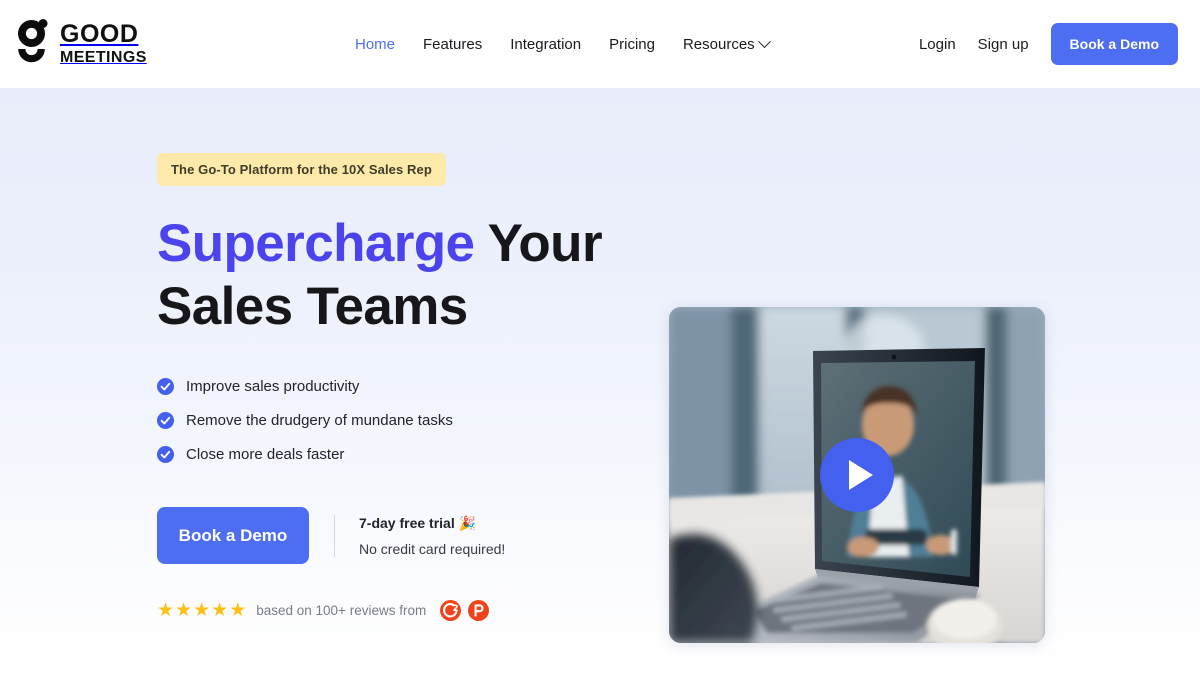 The image size is (1200, 675). What do you see at coordinates (860, 475) in the screenshot?
I see `play-triangle-icon` at bounding box center [860, 475].